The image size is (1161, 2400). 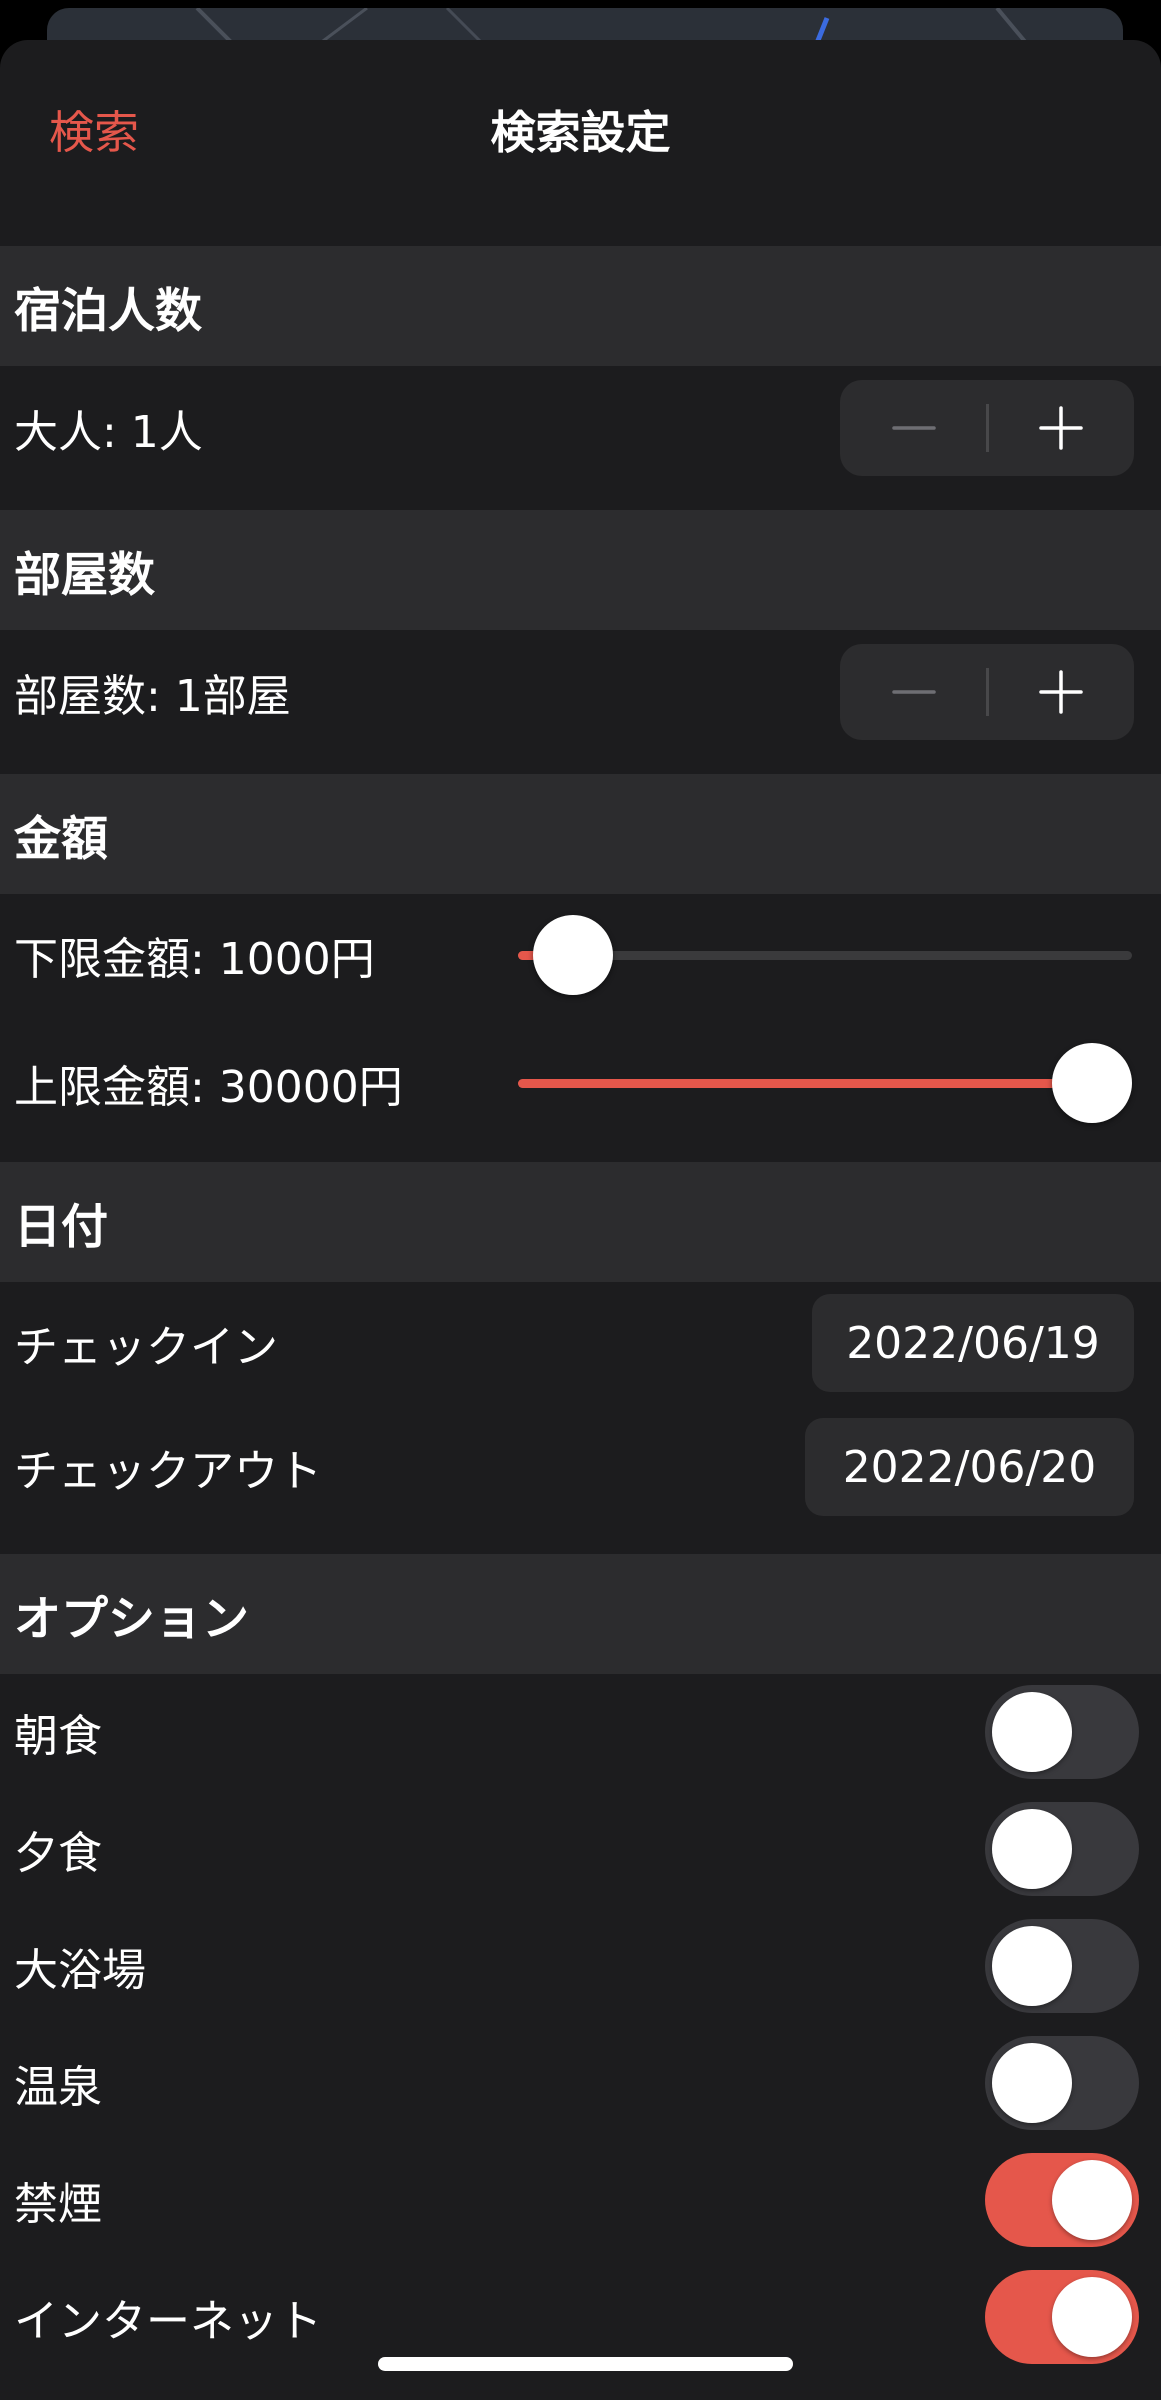 I want to click on adults-label: 大人: 1人, so click(x=108, y=432).